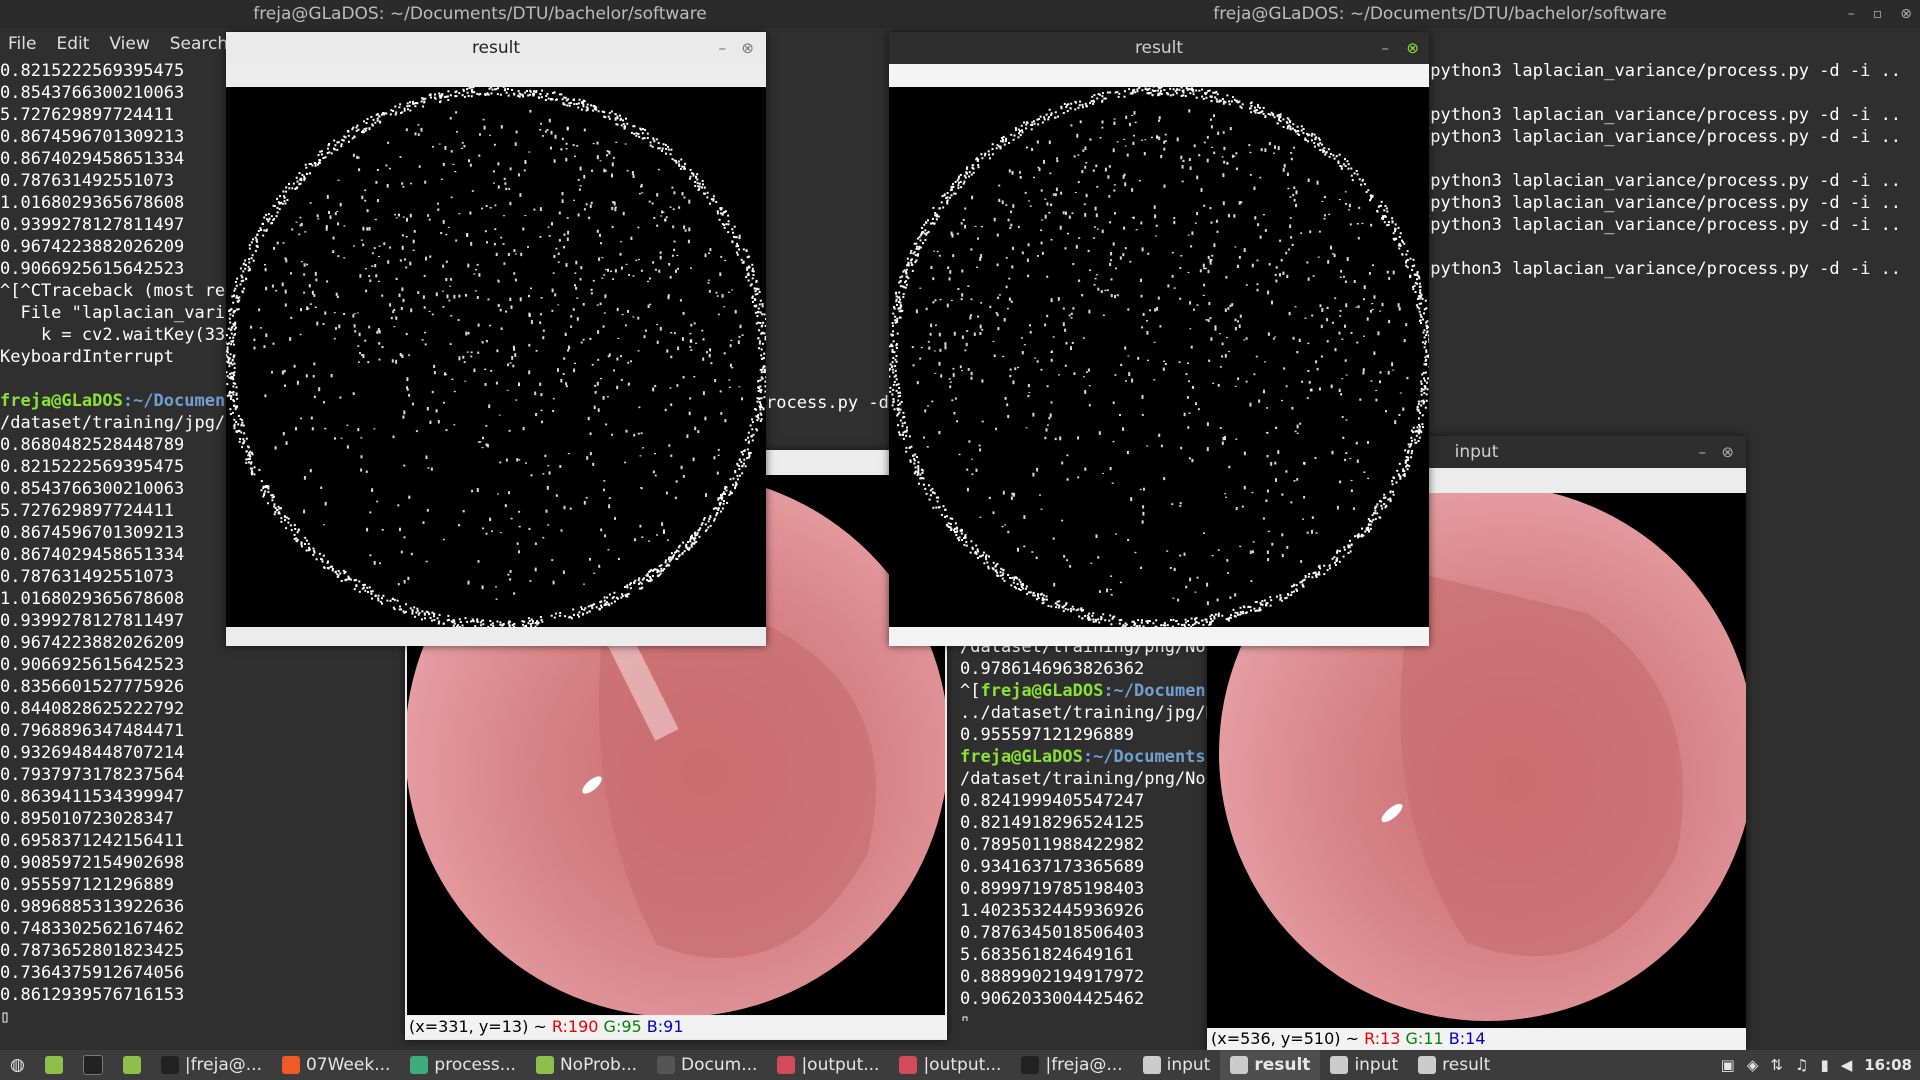 This screenshot has width=1920, height=1080. What do you see at coordinates (1776, 1065) in the screenshot?
I see `network-icon: ⇅` at bounding box center [1776, 1065].